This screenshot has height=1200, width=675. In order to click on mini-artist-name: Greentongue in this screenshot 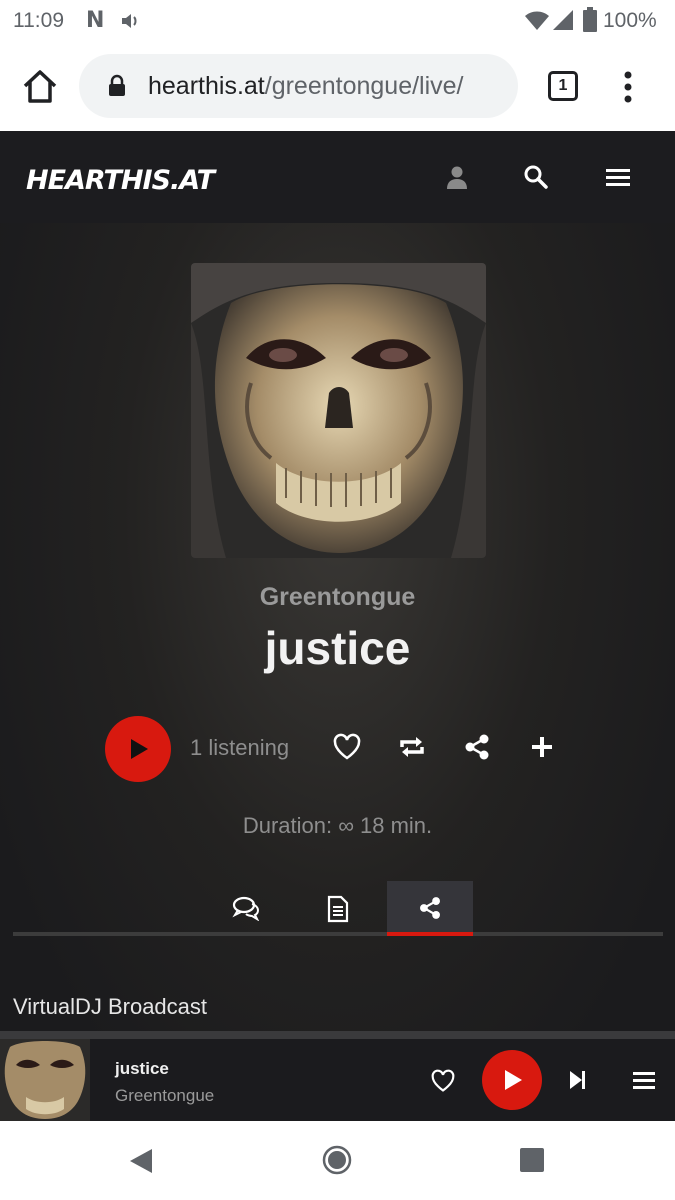, I will do `click(164, 1096)`.